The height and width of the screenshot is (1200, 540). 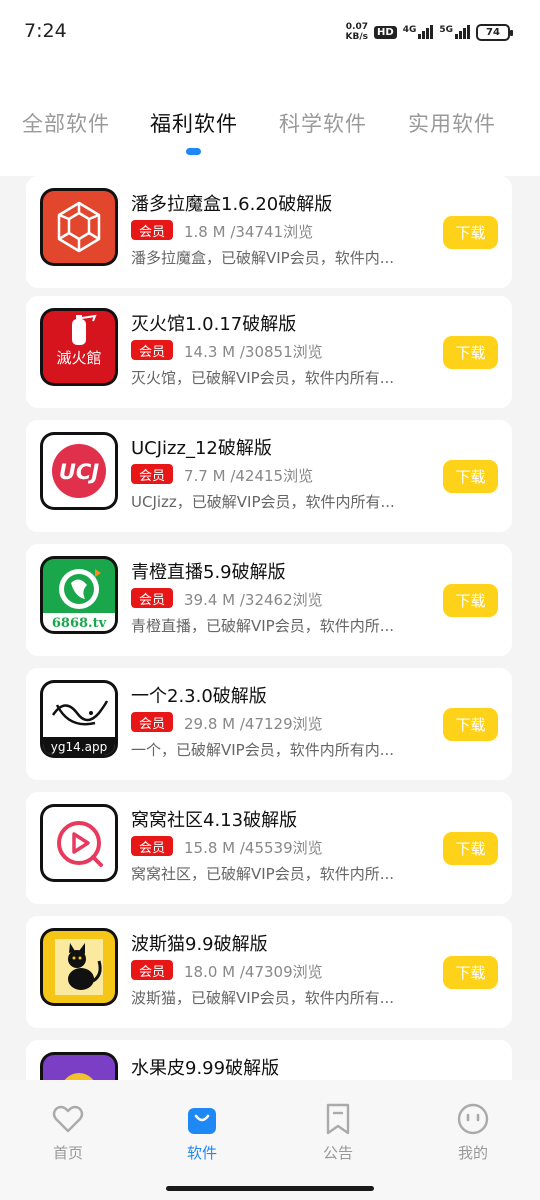 What do you see at coordinates (385, 32) in the screenshot?
I see `hd-icon: HD` at bounding box center [385, 32].